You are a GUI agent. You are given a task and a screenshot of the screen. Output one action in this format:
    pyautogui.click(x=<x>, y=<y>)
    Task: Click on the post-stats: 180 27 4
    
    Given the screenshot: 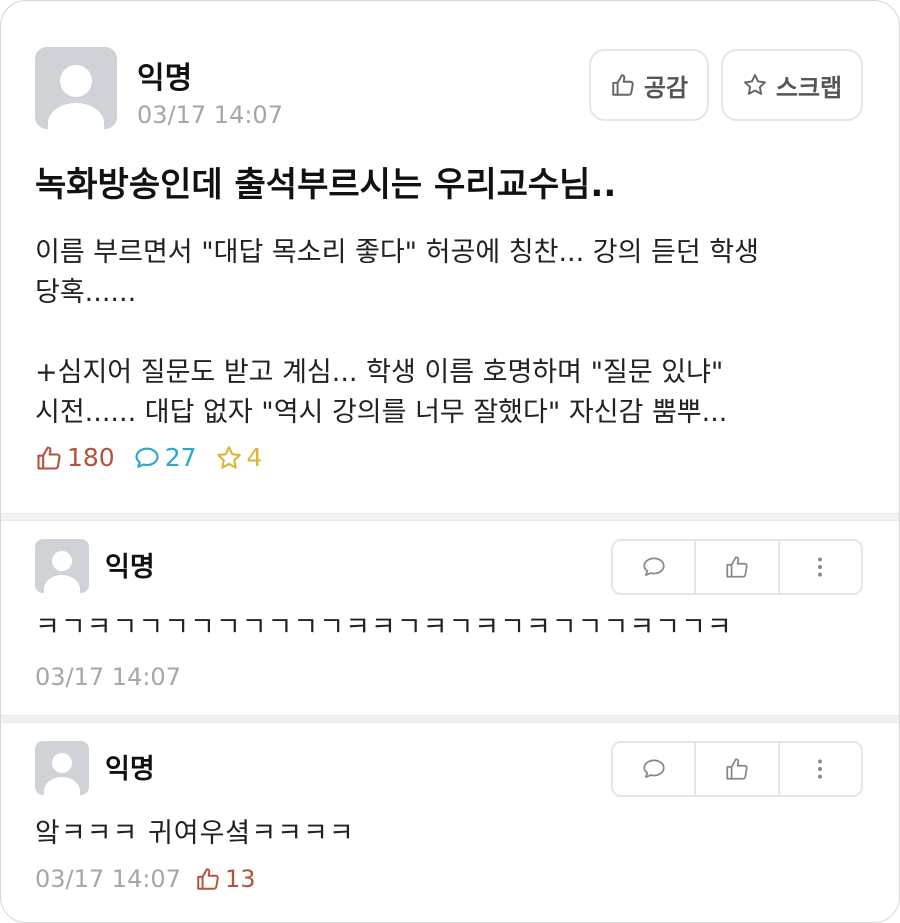 What is the action you would take?
    pyautogui.click(x=157, y=457)
    